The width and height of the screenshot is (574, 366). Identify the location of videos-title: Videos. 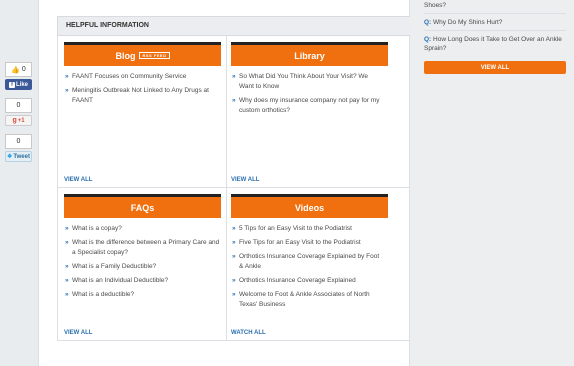
(309, 207).